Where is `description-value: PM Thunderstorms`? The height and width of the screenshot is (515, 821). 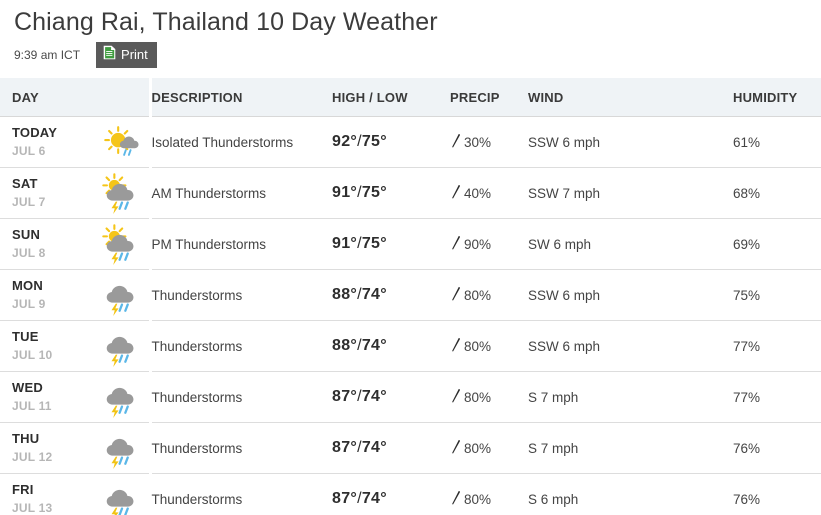 description-value: PM Thunderstorms is located at coordinates (209, 244).